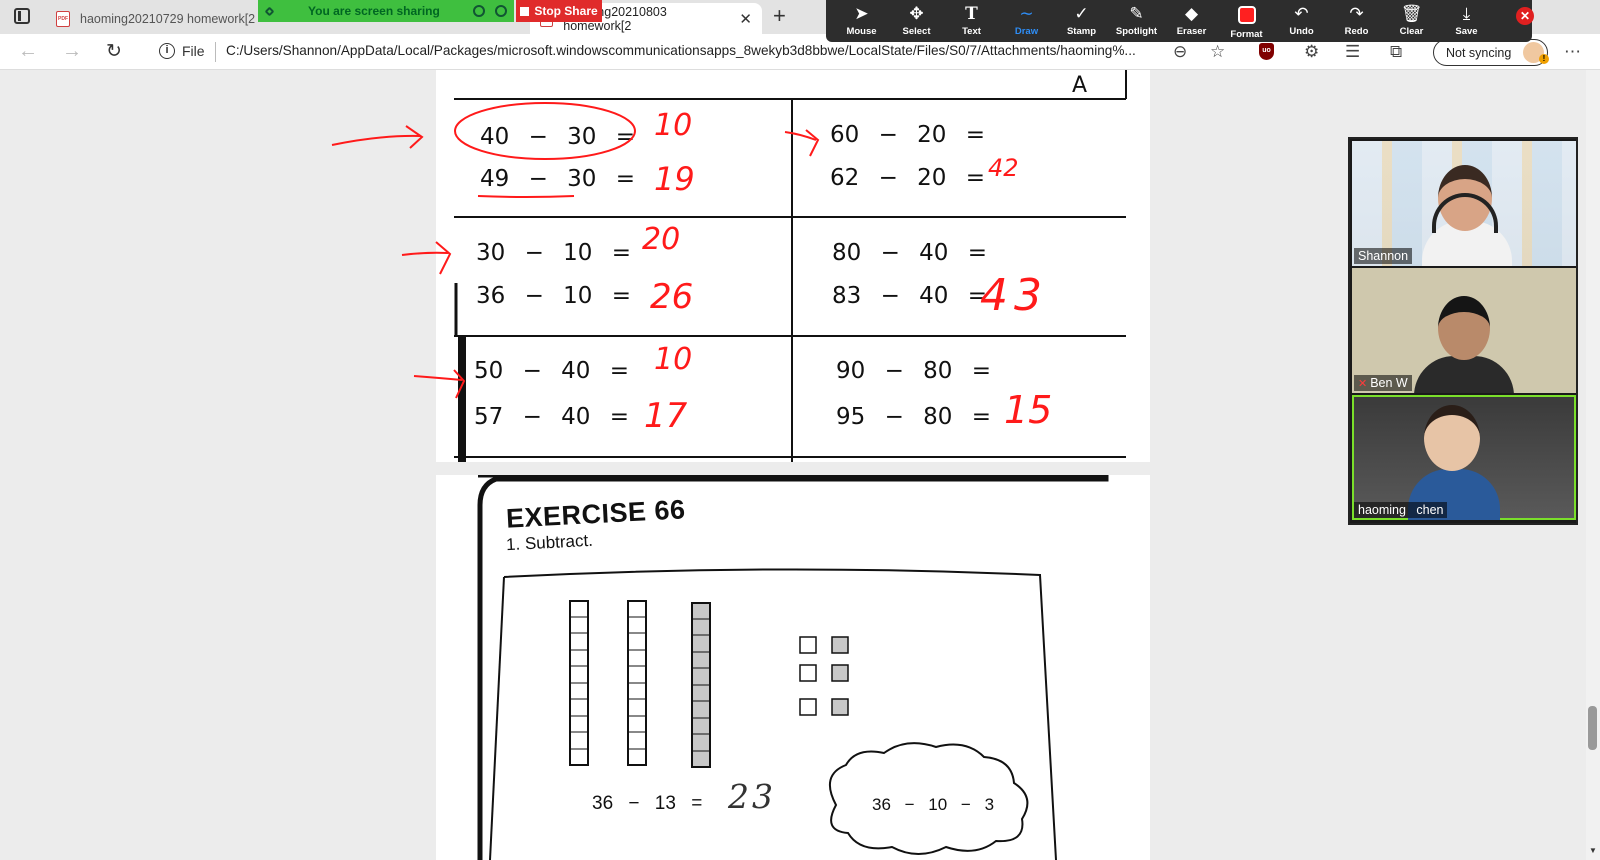 This screenshot has height=860, width=1600. What do you see at coordinates (1464, 203) in the screenshot?
I see `video-tile-shannon: Shannon` at bounding box center [1464, 203].